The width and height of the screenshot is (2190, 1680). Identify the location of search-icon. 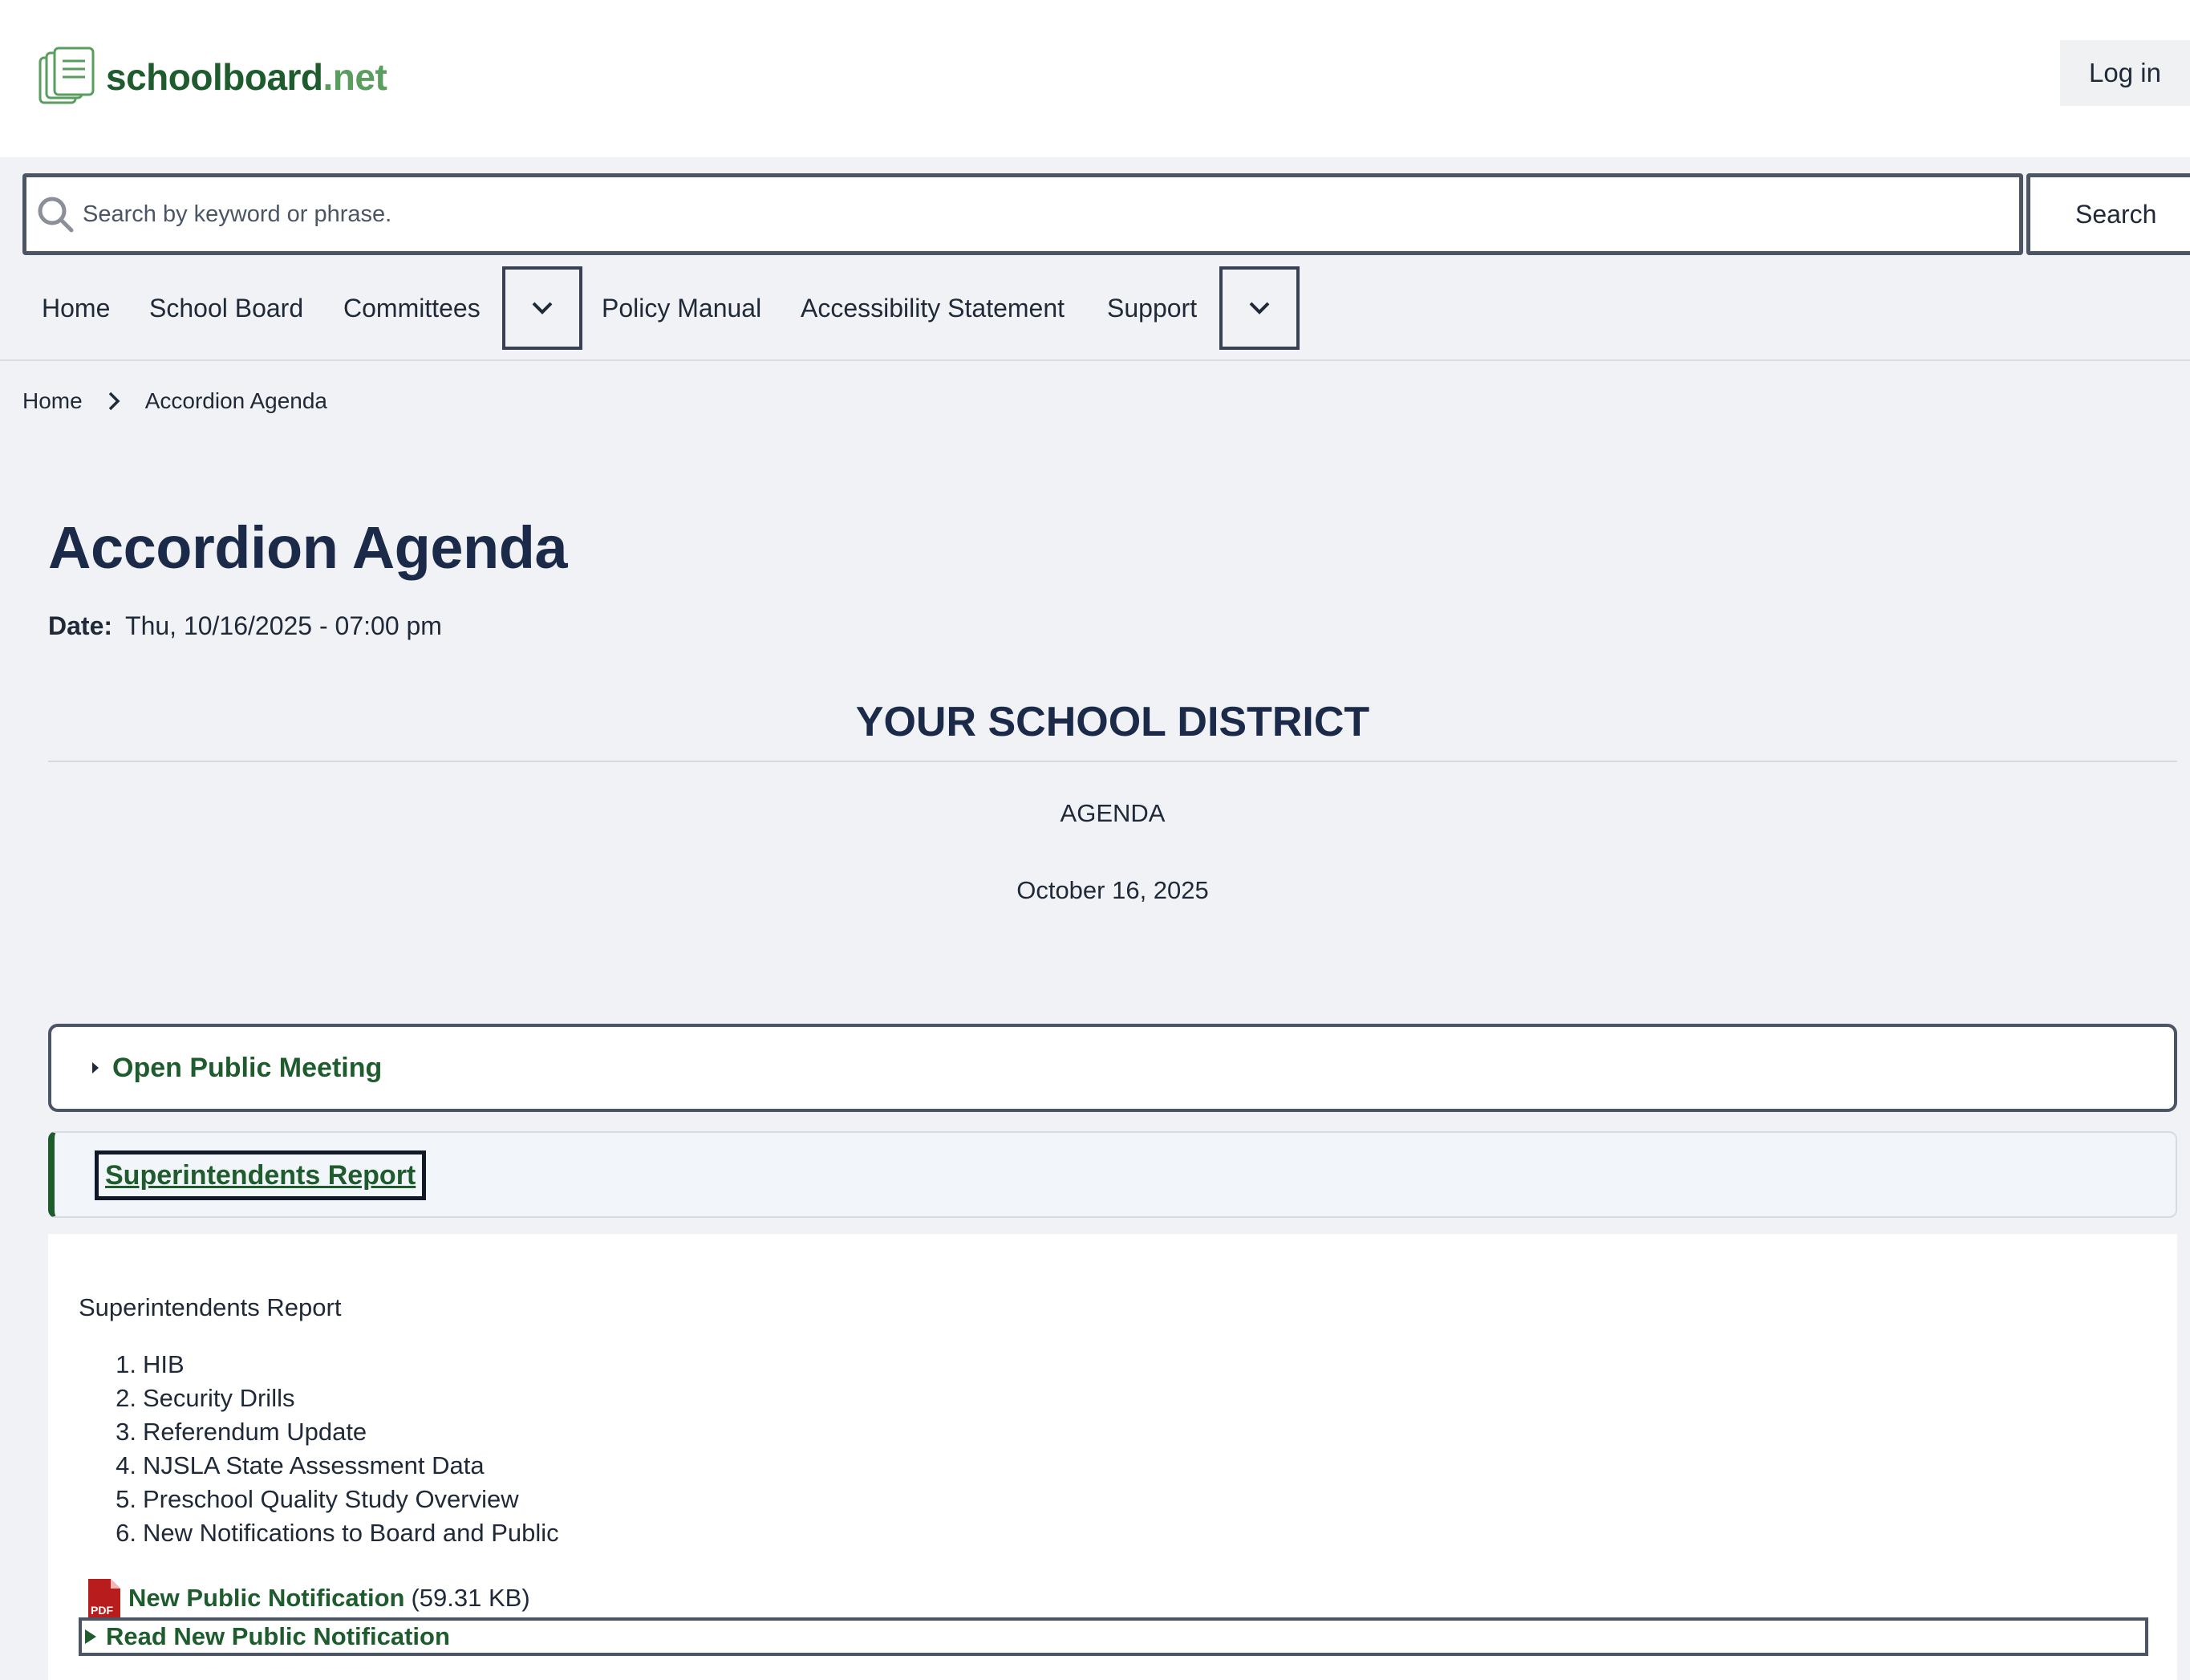
(56, 215).